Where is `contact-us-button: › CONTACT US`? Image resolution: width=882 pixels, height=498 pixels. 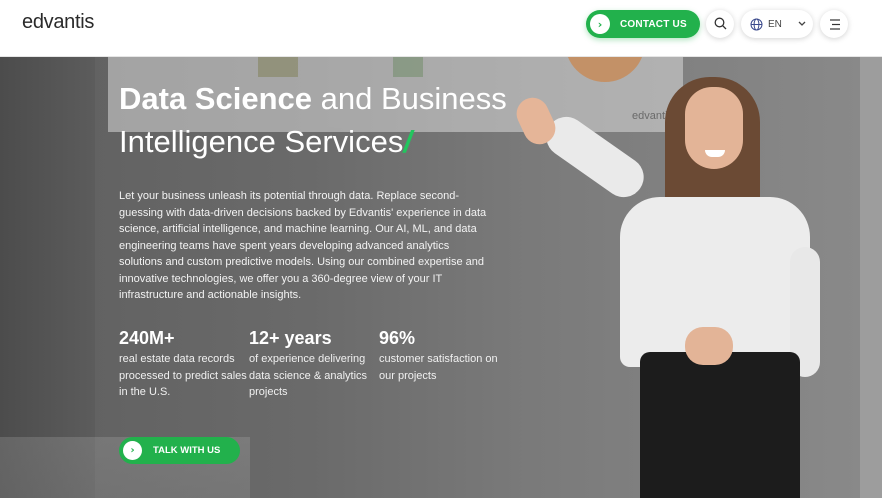
contact-us-button: › CONTACT US is located at coordinates (643, 24).